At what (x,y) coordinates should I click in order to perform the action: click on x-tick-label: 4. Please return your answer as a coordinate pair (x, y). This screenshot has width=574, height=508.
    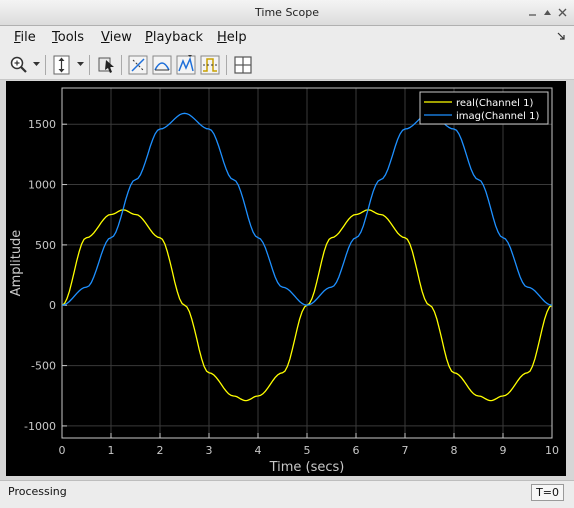
    Looking at the image, I should click on (258, 450).